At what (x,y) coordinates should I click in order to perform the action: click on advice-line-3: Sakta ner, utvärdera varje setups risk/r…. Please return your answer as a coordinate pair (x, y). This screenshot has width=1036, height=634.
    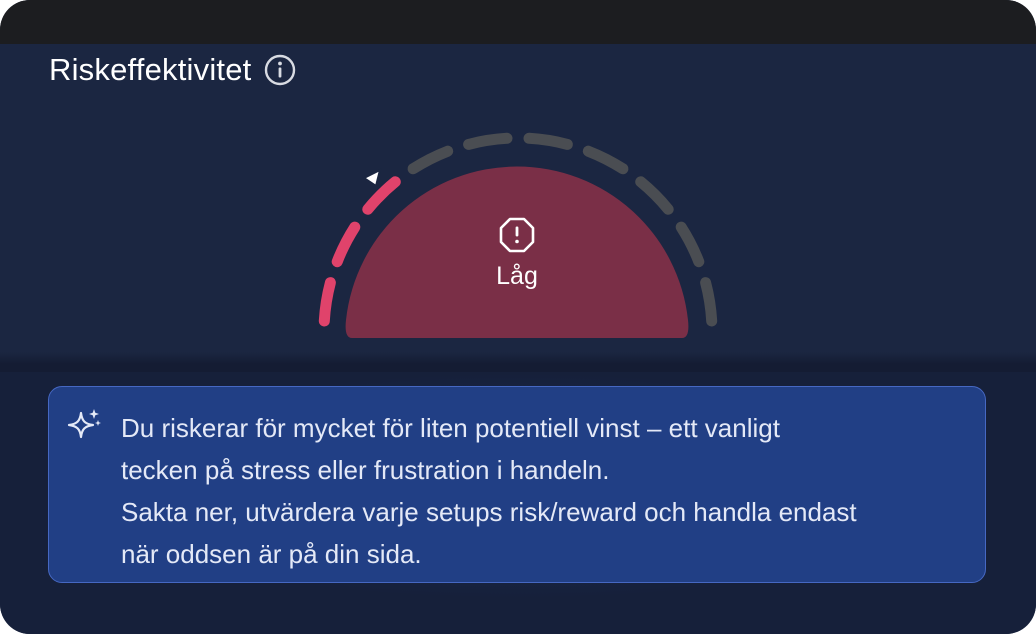
    Looking at the image, I should click on (489, 512).